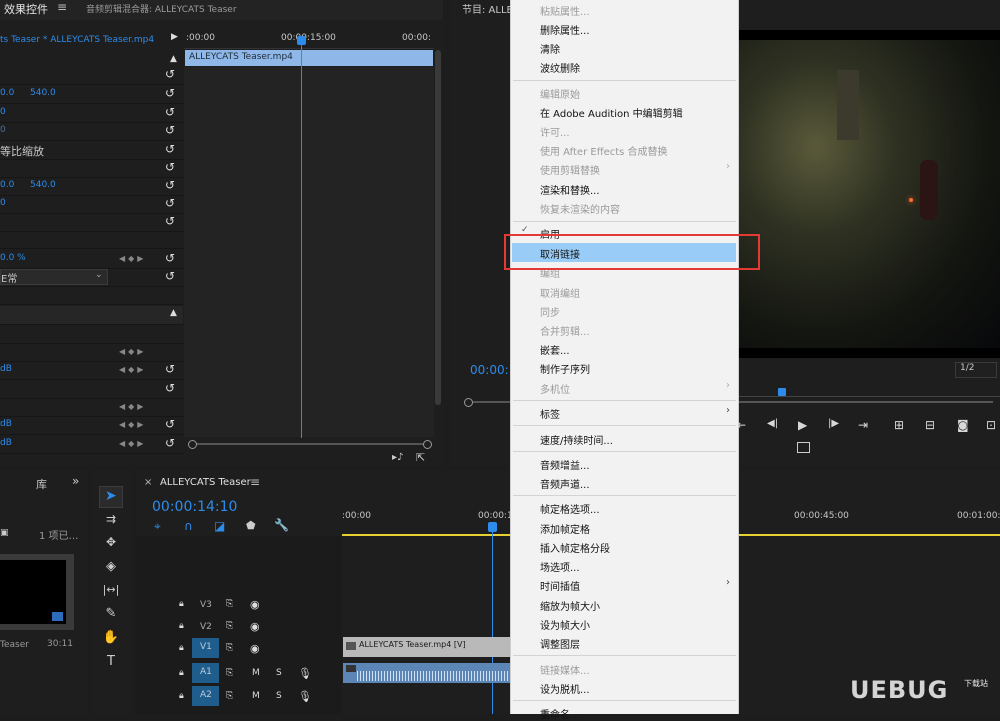 This screenshot has height=721, width=1000. What do you see at coordinates (963, 425) in the screenshot?
I see `camera-icon: ◙` at bounding box center [963, 425].